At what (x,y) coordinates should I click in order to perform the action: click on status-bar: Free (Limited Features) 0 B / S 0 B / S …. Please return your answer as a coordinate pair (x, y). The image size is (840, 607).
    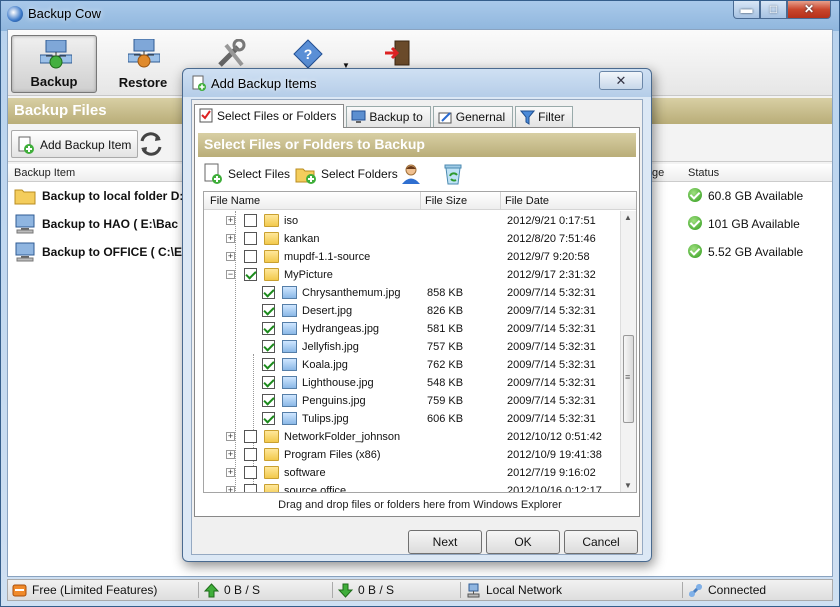
    Looking at the image, I should click on (420, 590).